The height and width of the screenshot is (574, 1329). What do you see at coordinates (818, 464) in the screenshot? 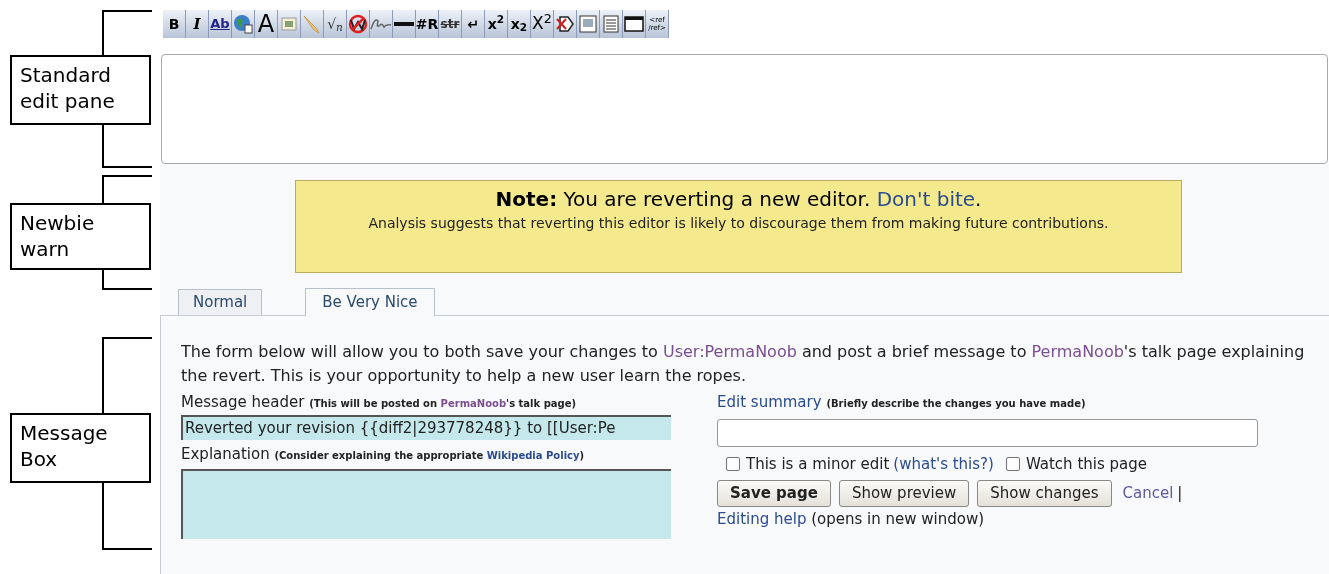
I see `checkbox-label: This is a minor edit` at bounding box center [818, 464].